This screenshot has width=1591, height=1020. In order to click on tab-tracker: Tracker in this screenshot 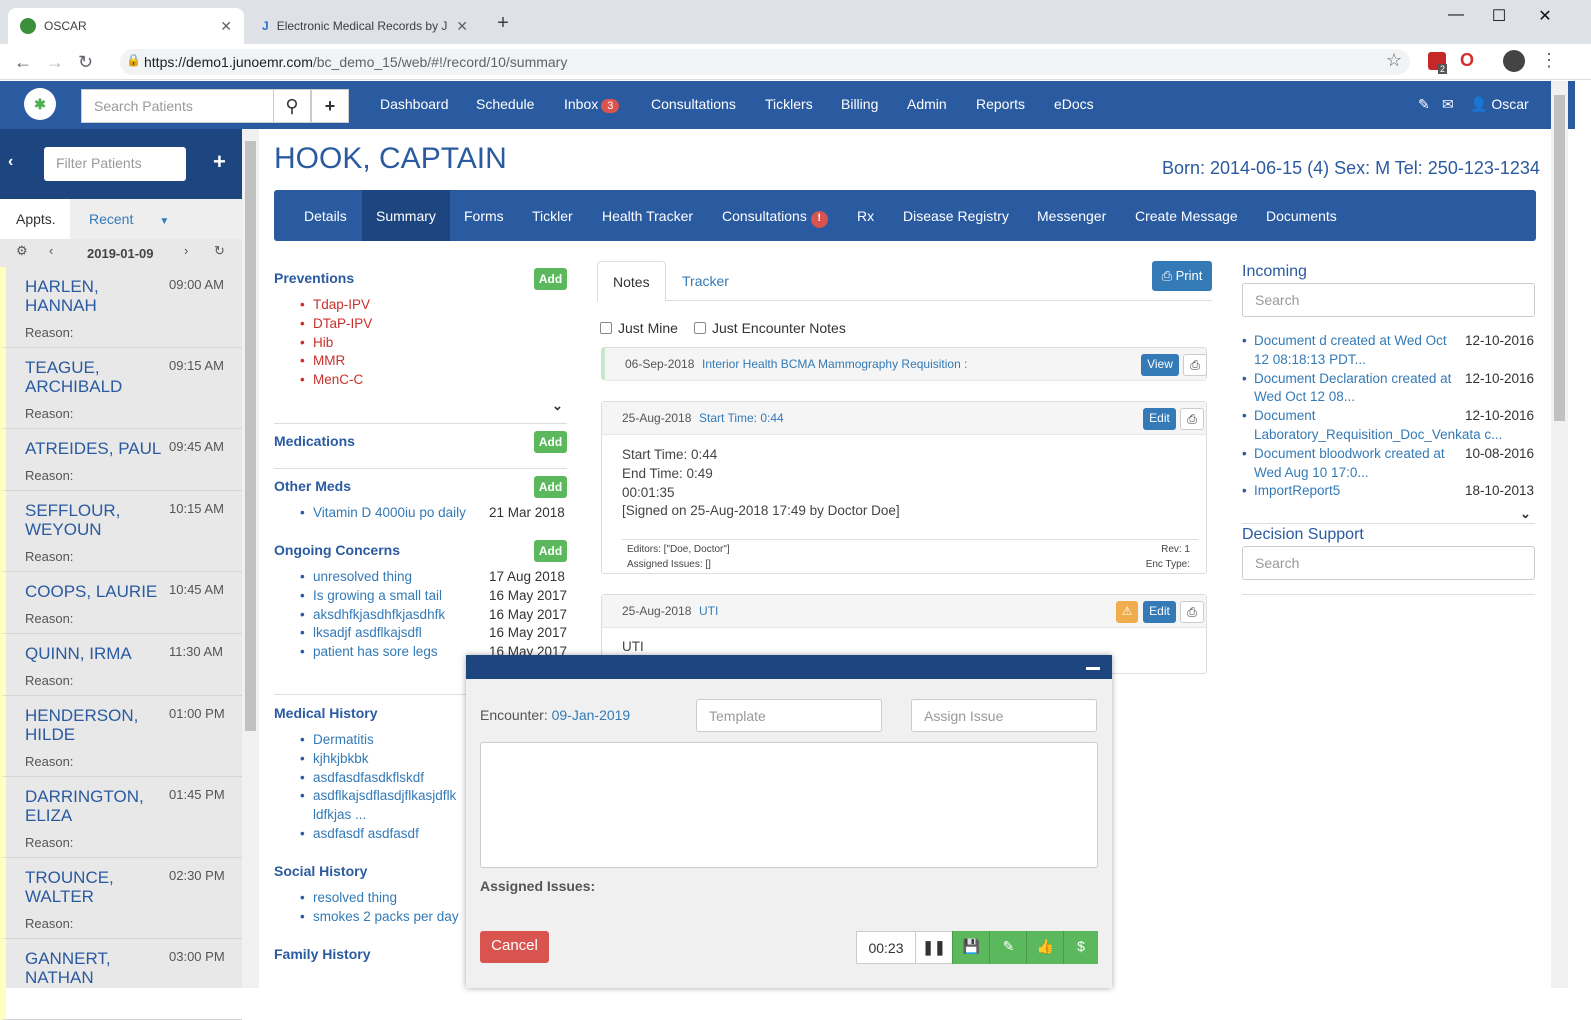, I will do `click(705, 281)`.